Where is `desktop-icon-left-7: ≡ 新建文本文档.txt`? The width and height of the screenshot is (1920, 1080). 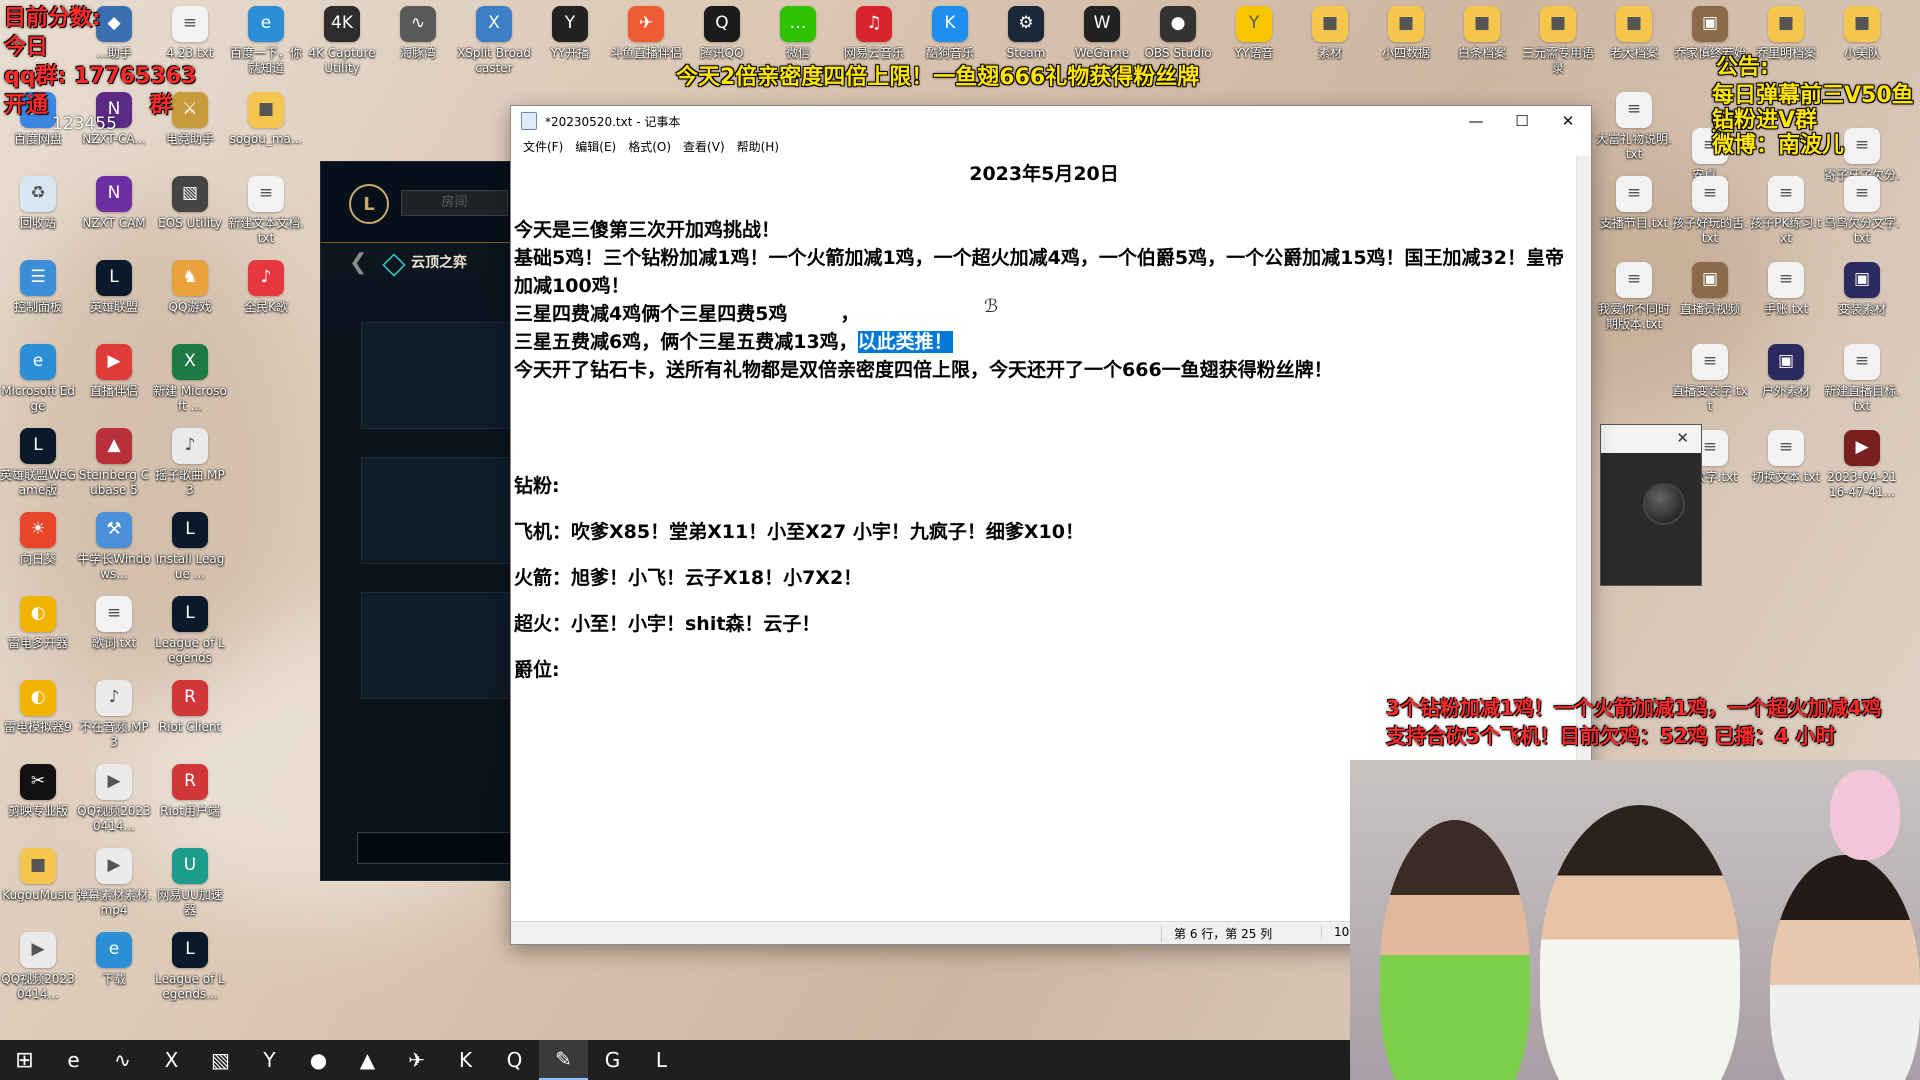 desktop-icon-left-7: ≡ 新建文本文档.txt is located at coordinates (266, 211).